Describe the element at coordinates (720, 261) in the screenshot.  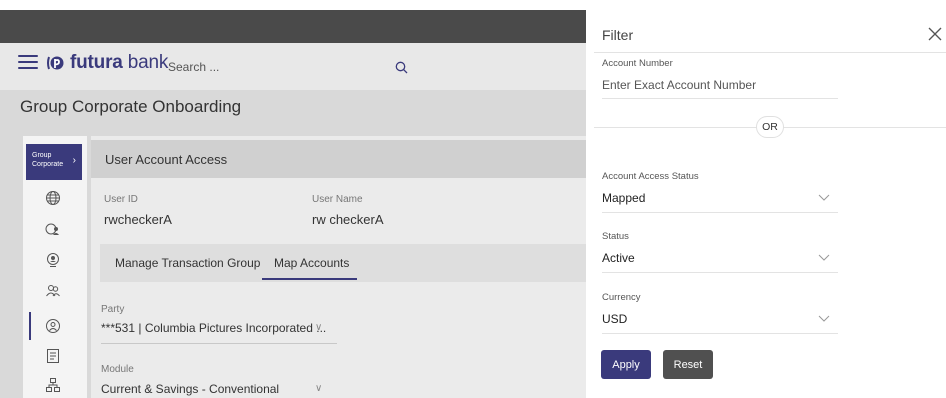
I see `status-select: Active` at that location.